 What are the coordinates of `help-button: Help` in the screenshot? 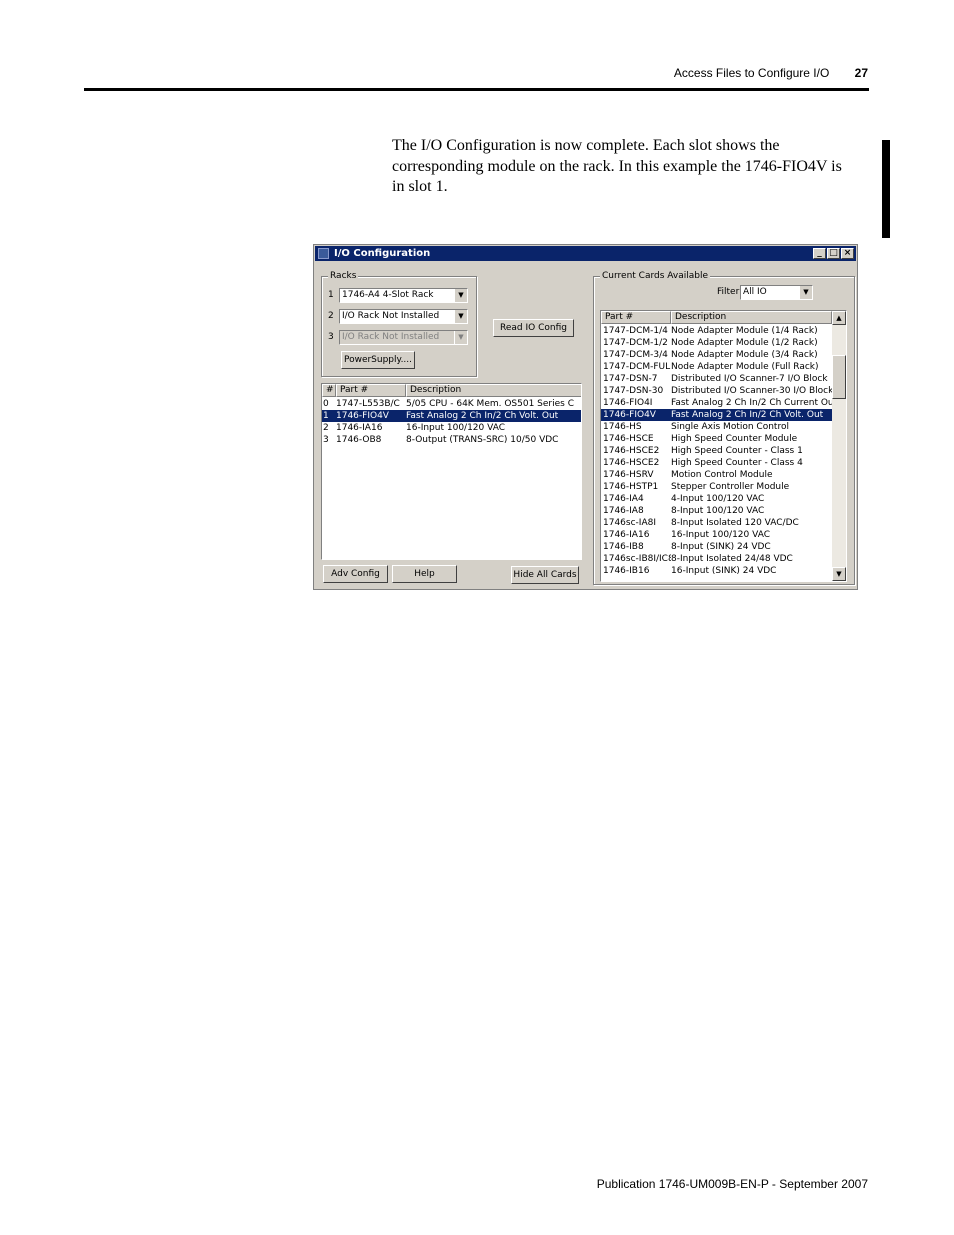 It's located at (424, 574).